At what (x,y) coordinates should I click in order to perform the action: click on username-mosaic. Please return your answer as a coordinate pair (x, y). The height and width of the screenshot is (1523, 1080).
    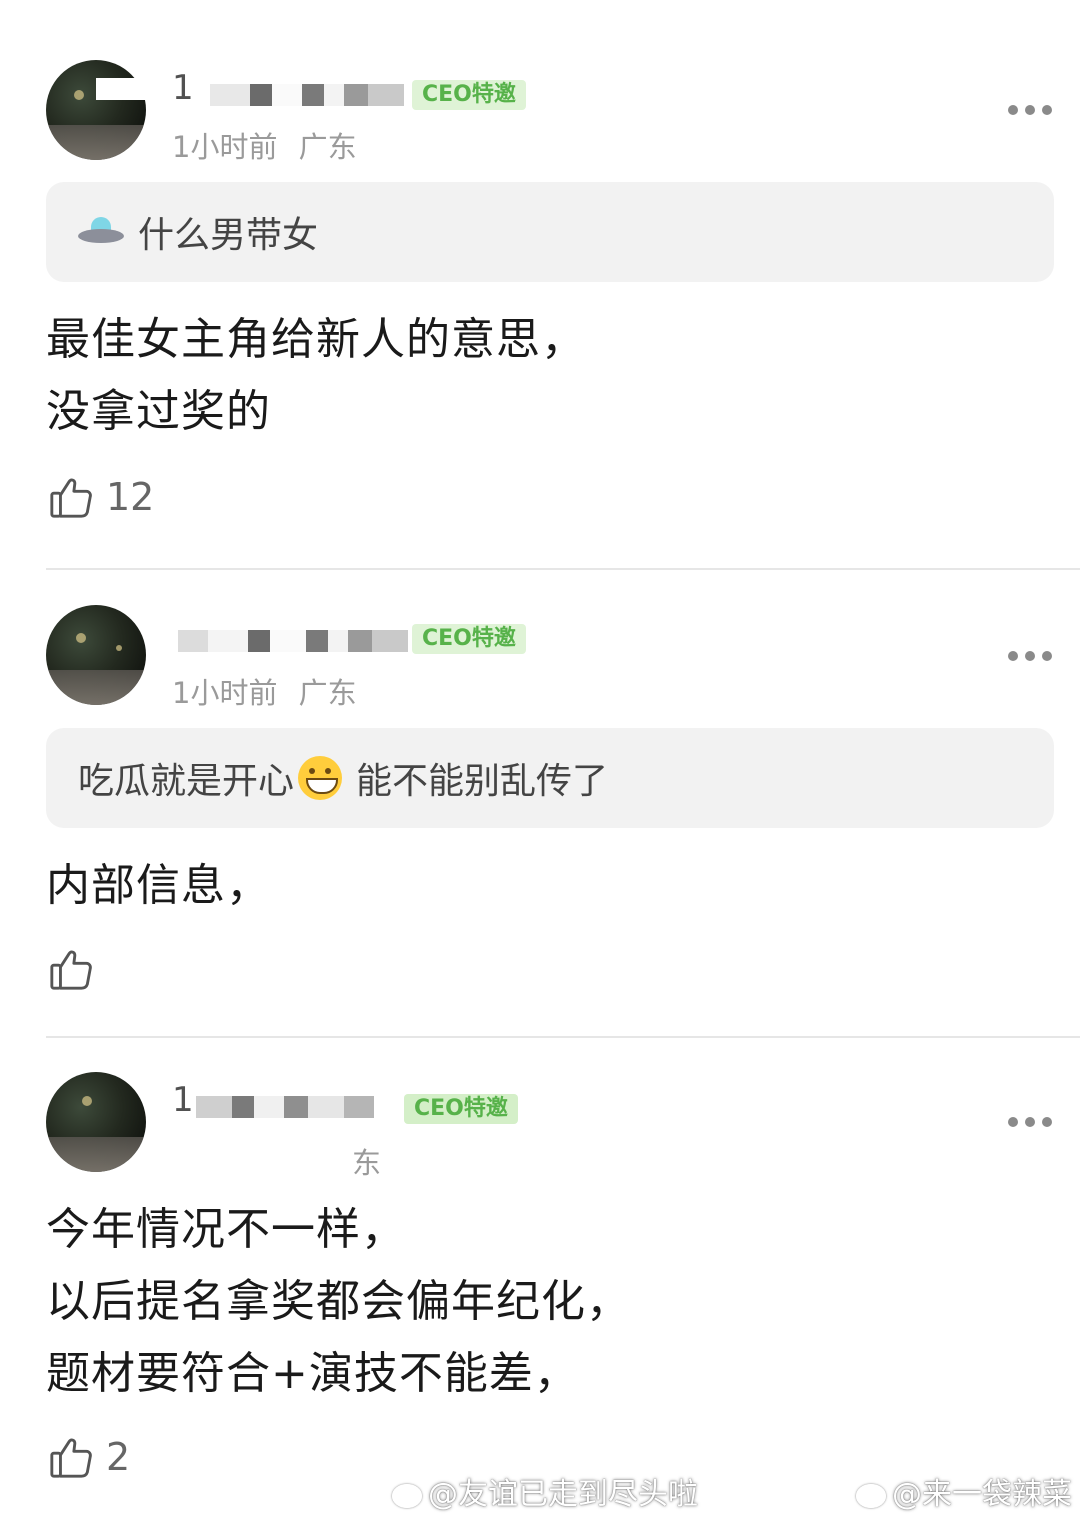
    Looking at the image, I should click on (121, 89).